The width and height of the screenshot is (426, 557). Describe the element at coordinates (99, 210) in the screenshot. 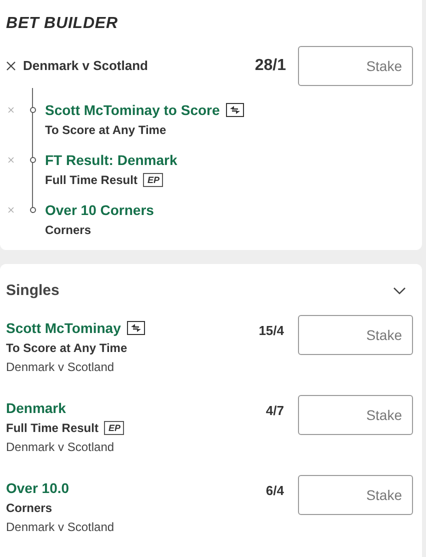

I see `selection-name: Over 10 Corners` at that location.